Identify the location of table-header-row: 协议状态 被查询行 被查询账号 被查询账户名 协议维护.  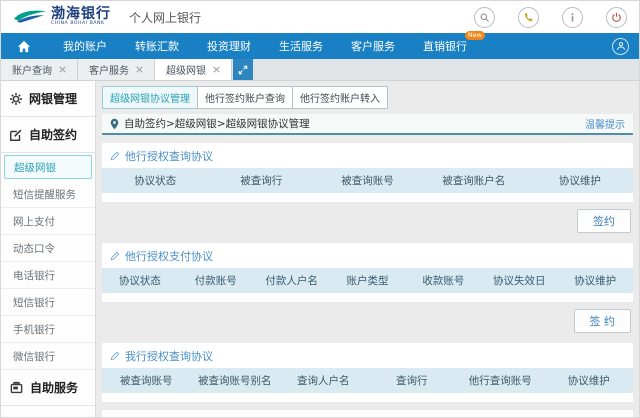
(367, 180).